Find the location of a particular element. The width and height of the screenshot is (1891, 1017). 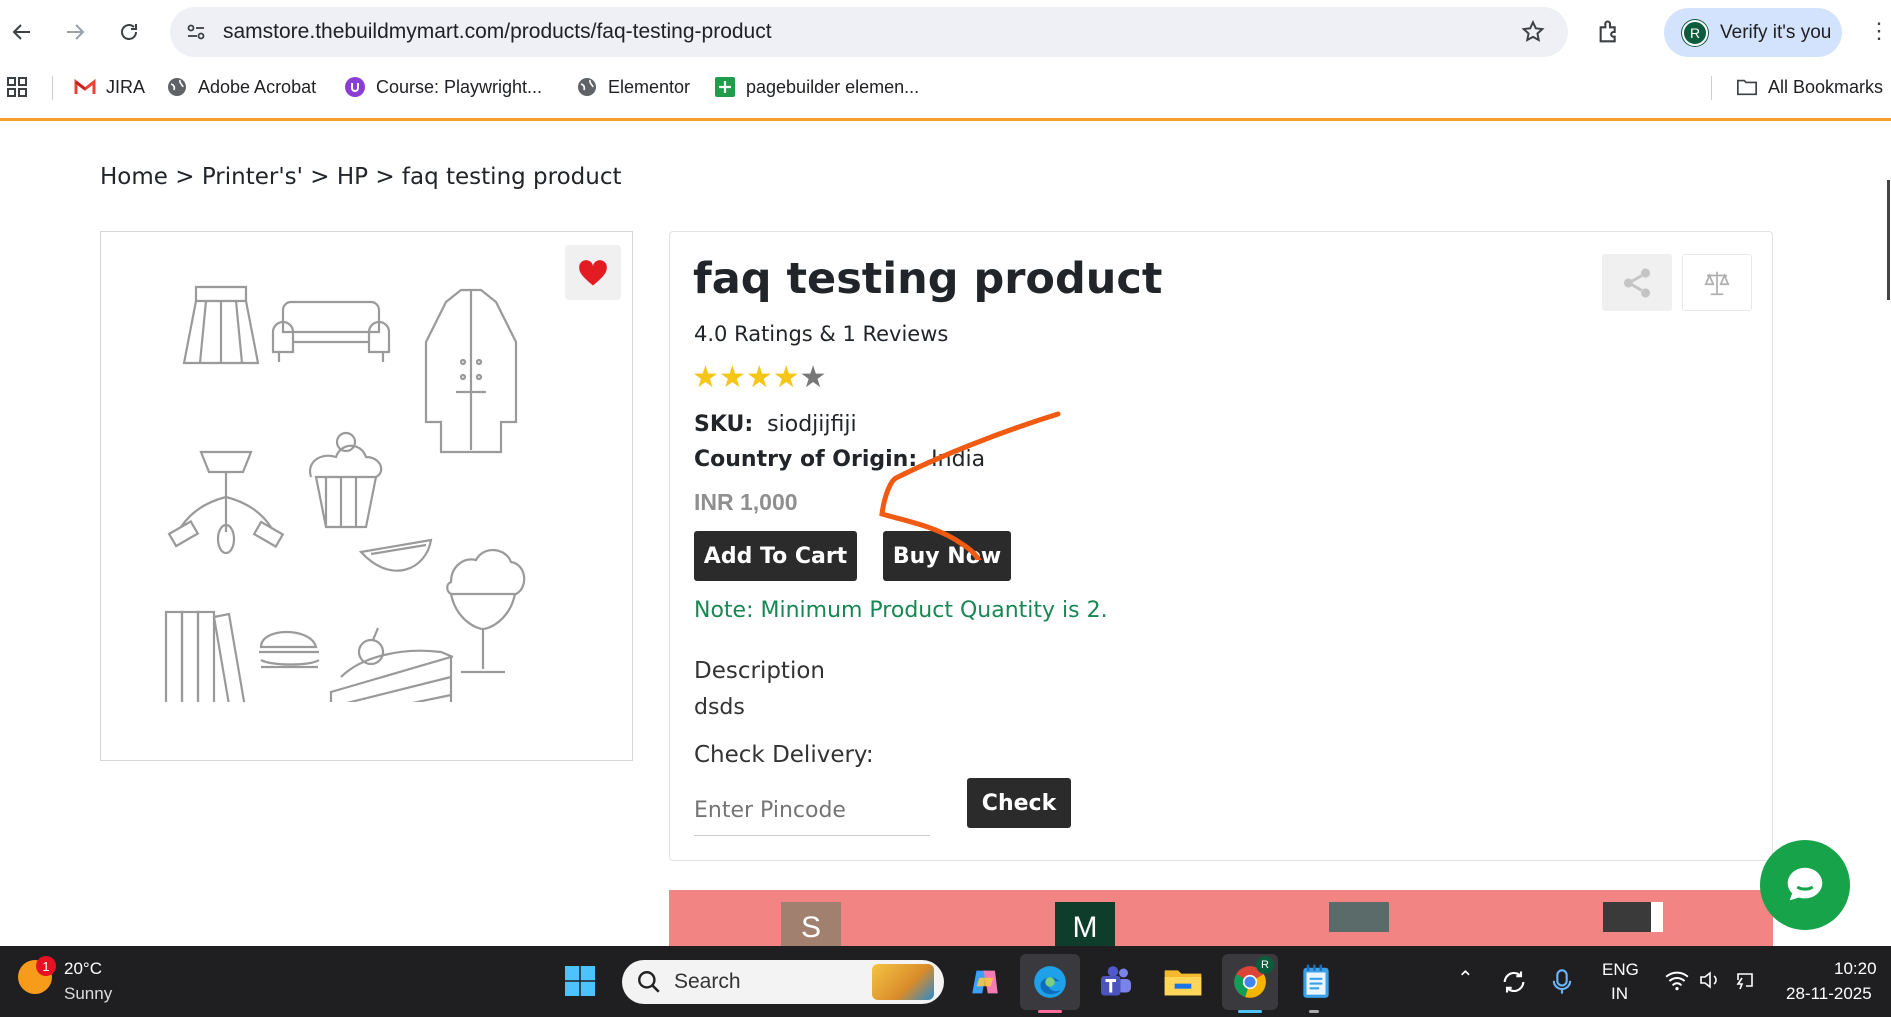

heart-icon is located at coordinates (593, 272).